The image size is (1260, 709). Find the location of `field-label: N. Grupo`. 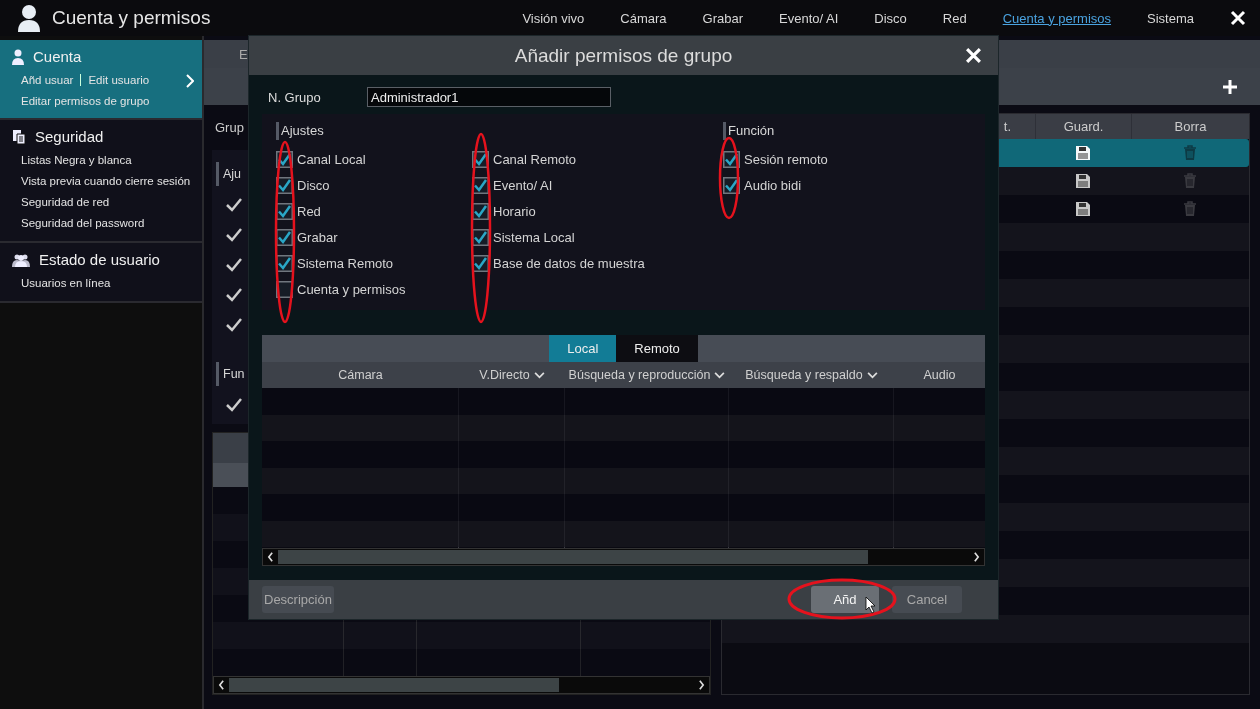

field-label: N. Grupo is located at coordinates (294, 97).